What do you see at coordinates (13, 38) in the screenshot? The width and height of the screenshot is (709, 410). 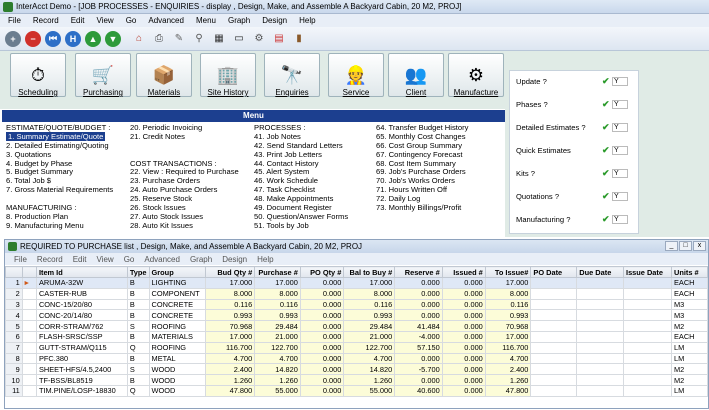 I see `add-record-icon: +` at bounding box center [13, 38].